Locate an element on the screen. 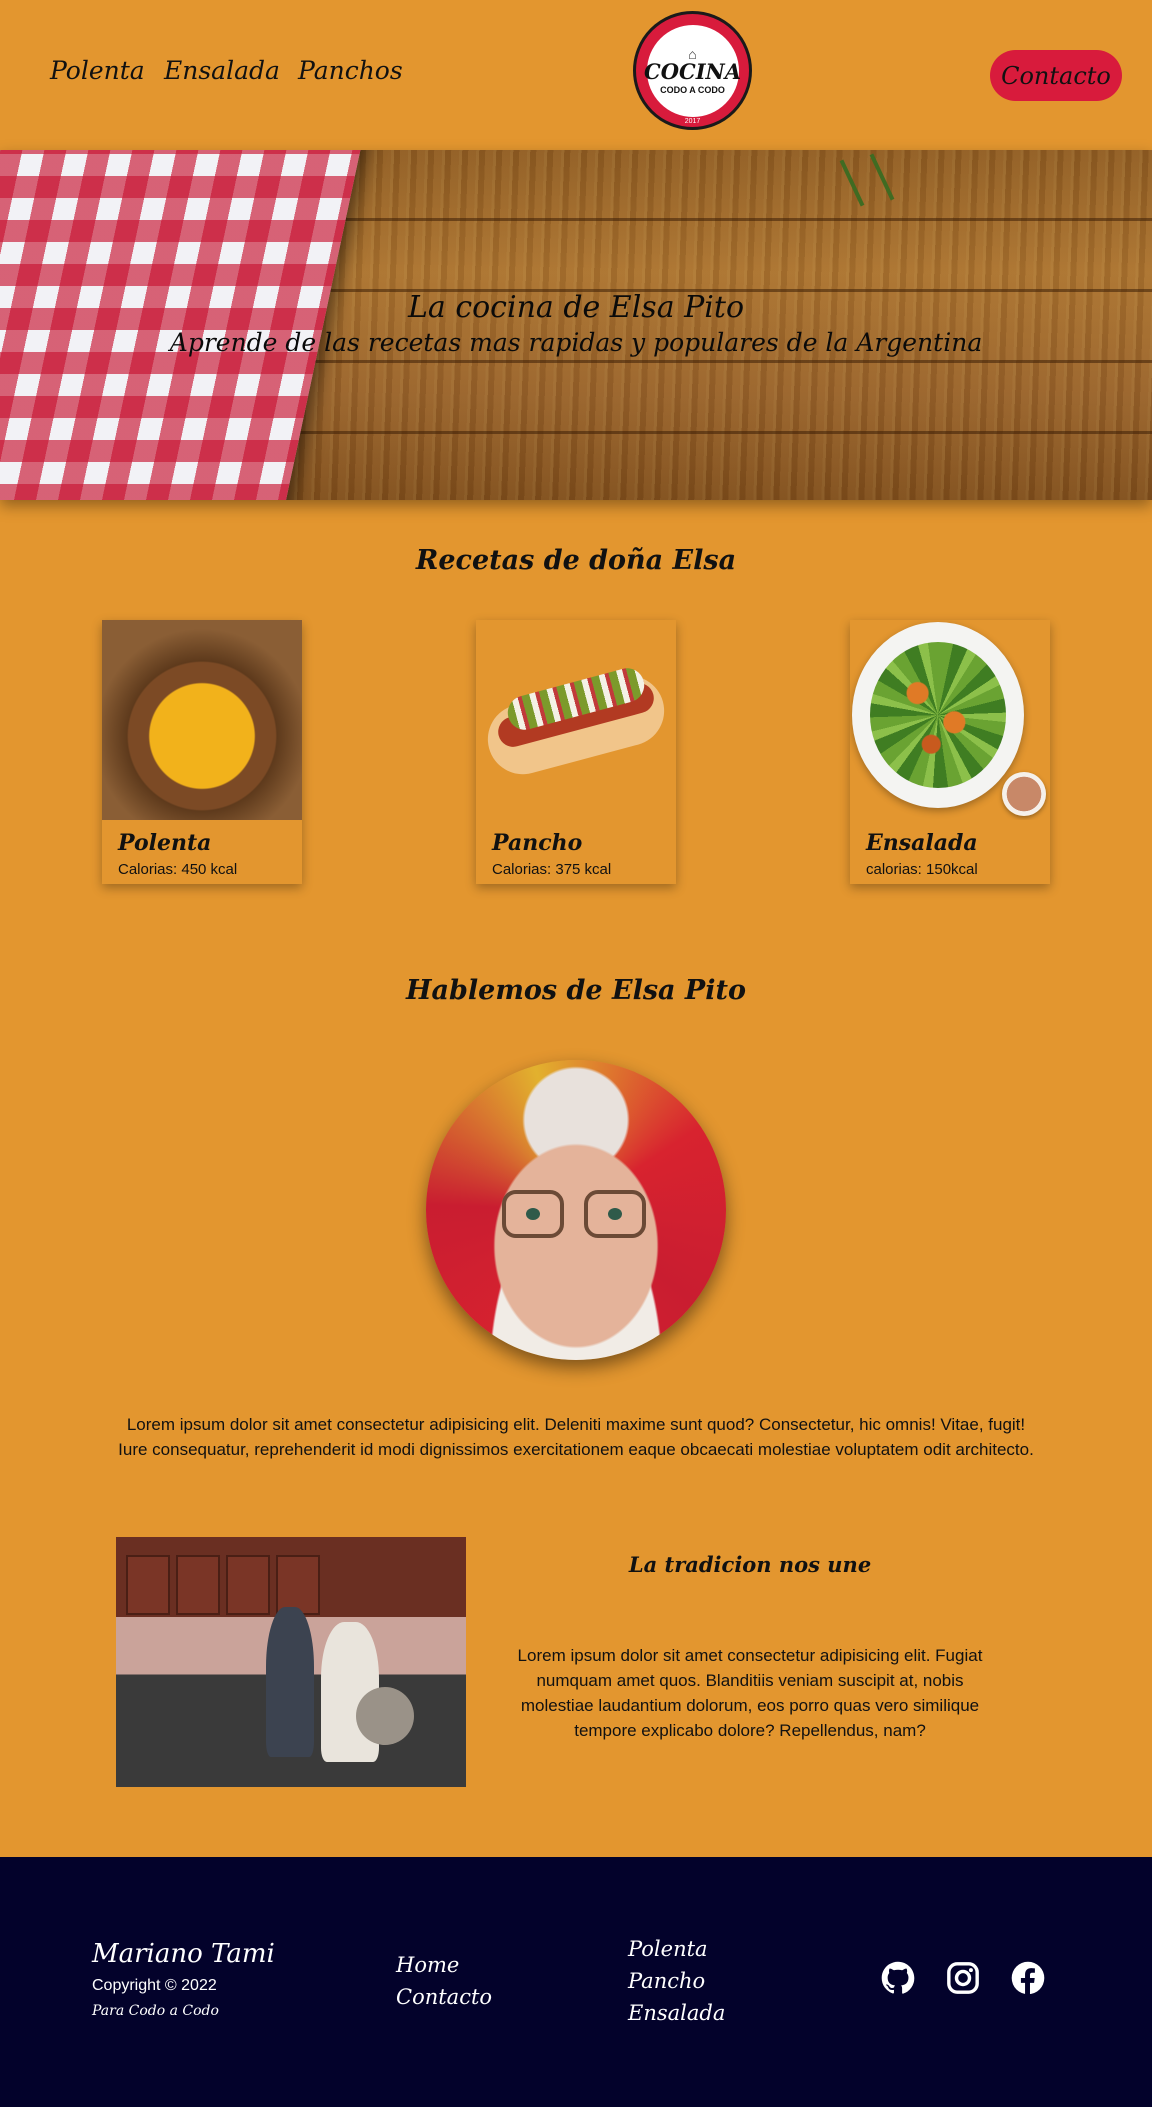 The image size is (1152, 2107). footer-author: Mariano Tami is located at coordinates (183, 1954).